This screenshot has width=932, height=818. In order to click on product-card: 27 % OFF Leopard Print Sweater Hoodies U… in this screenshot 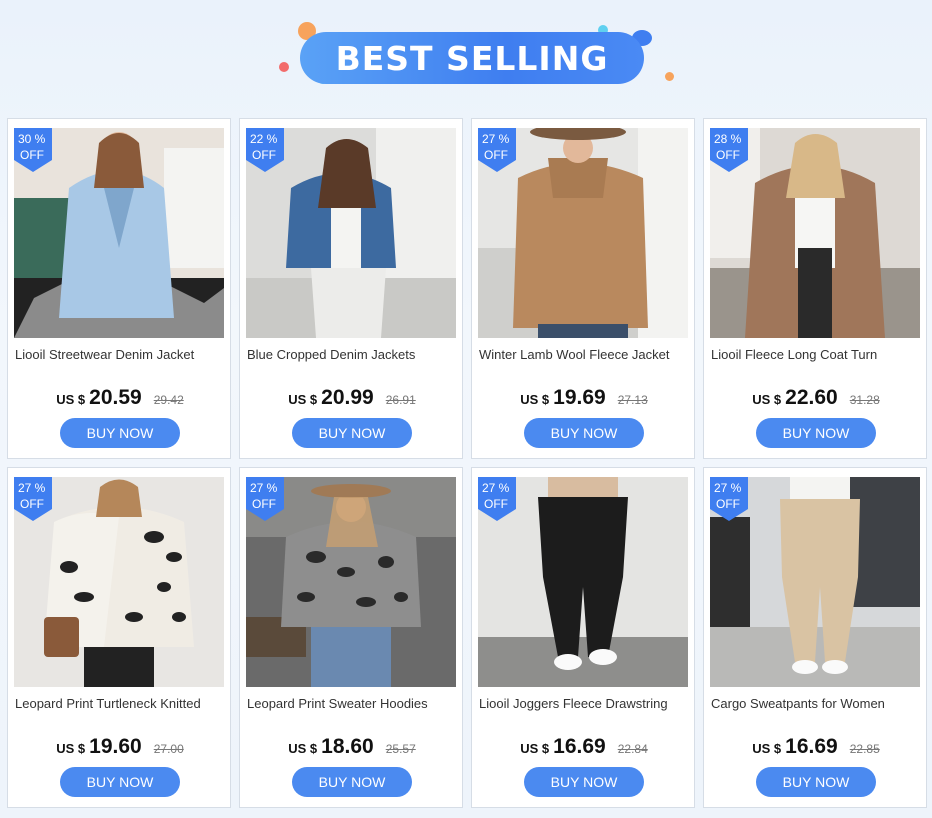, I will do `click(351, 637)`.